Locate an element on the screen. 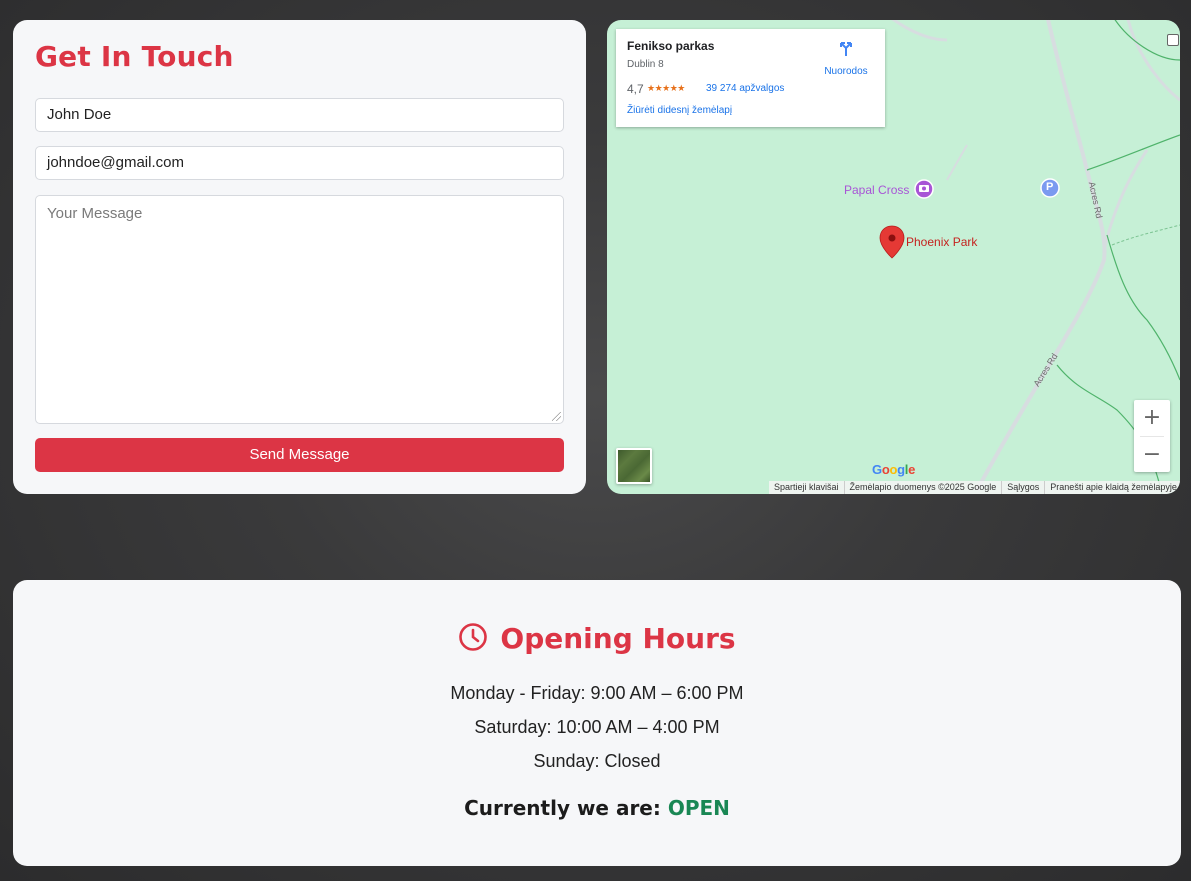 The height and width of the screenshot is (881, 1191). map-data-credit: Žemėlapio duomenys ©2025 Google is located at coordinates (922, 487).